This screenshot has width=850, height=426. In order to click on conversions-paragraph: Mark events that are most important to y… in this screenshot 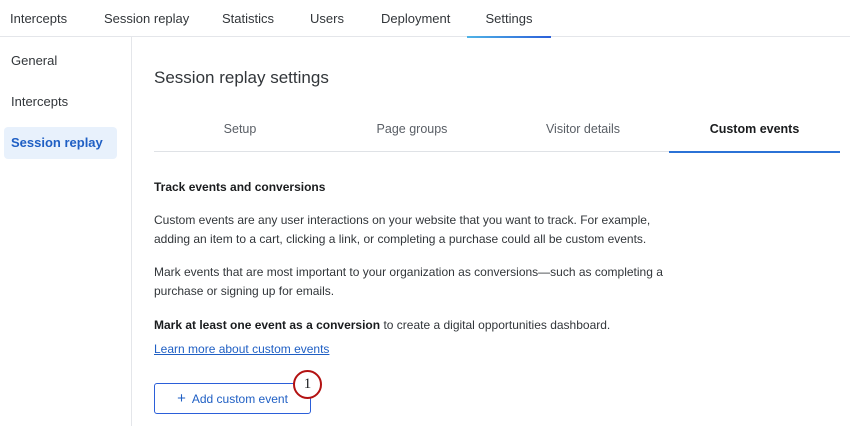, I will do `click(408, 281)`.